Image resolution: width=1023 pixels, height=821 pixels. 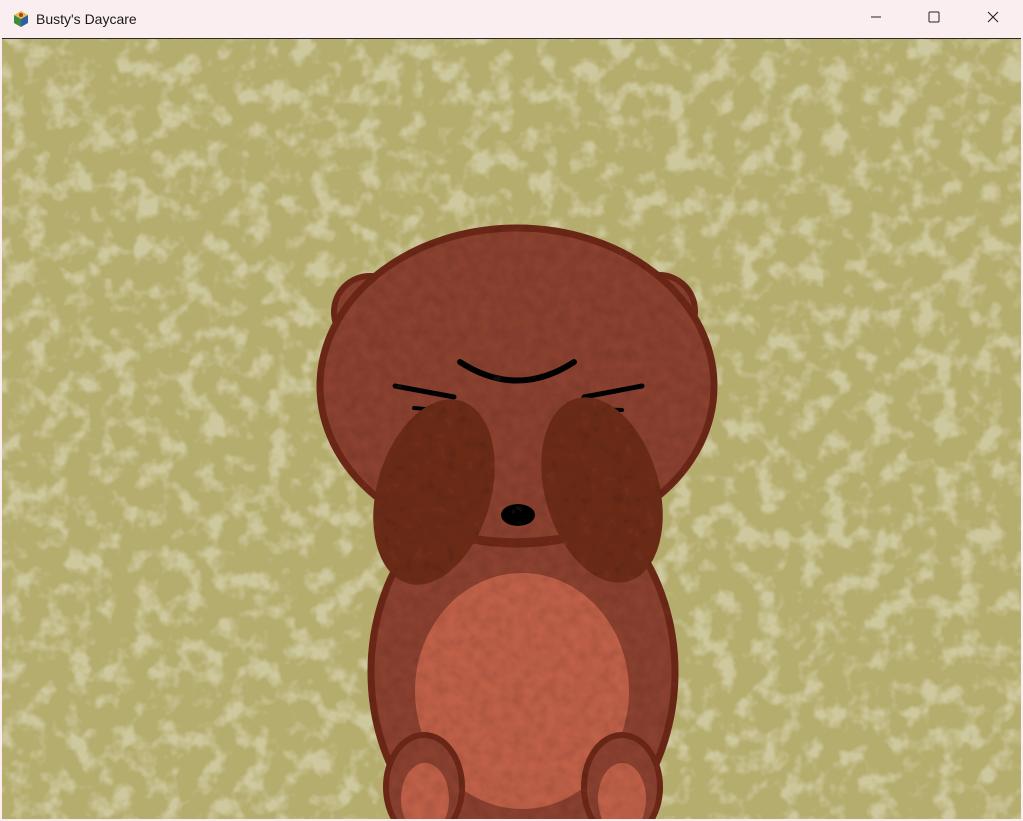 I want to click on window-title: Busty's Daycare, so click(x=86, y=19).